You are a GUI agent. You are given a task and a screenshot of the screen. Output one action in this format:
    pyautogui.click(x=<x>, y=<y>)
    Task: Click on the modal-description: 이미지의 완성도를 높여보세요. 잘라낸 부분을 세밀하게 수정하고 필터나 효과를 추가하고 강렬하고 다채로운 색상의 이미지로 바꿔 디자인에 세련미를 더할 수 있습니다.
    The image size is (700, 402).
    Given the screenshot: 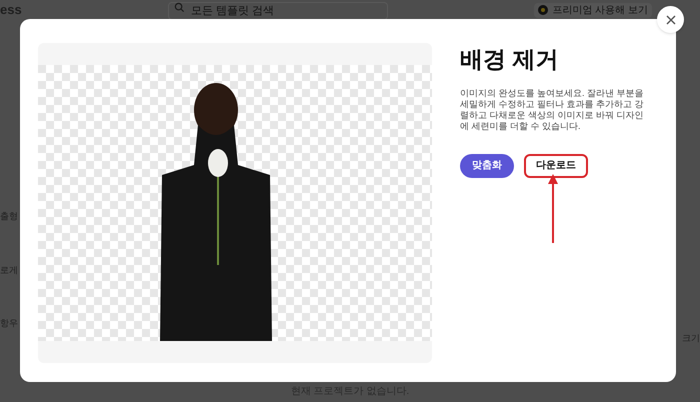 What is the action you would take?
    pyautogui.click(x=552, y=110)
    